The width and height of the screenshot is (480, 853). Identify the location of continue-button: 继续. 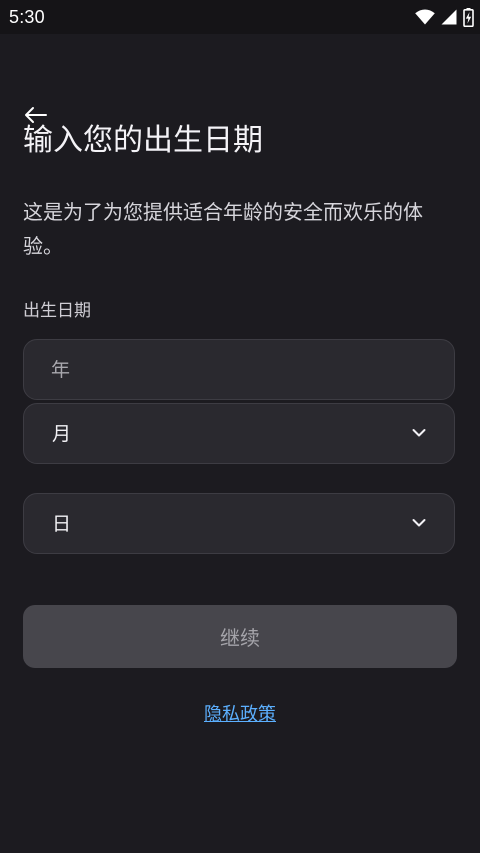
(240, 636).